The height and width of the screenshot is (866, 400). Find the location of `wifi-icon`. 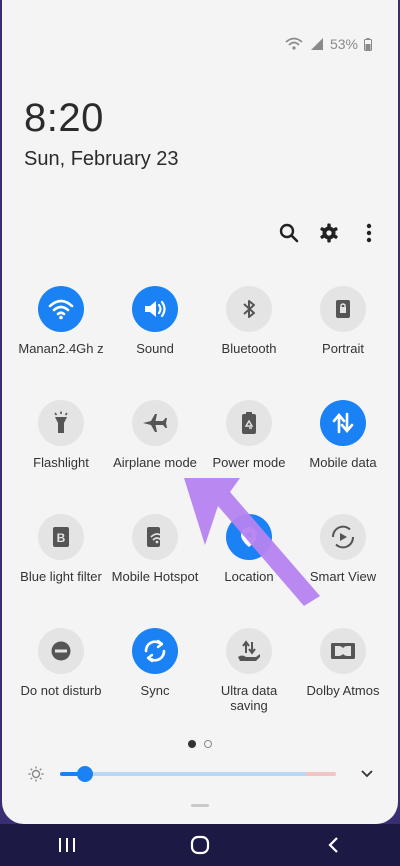

wifi-icon is located at coordinates (61, 309).